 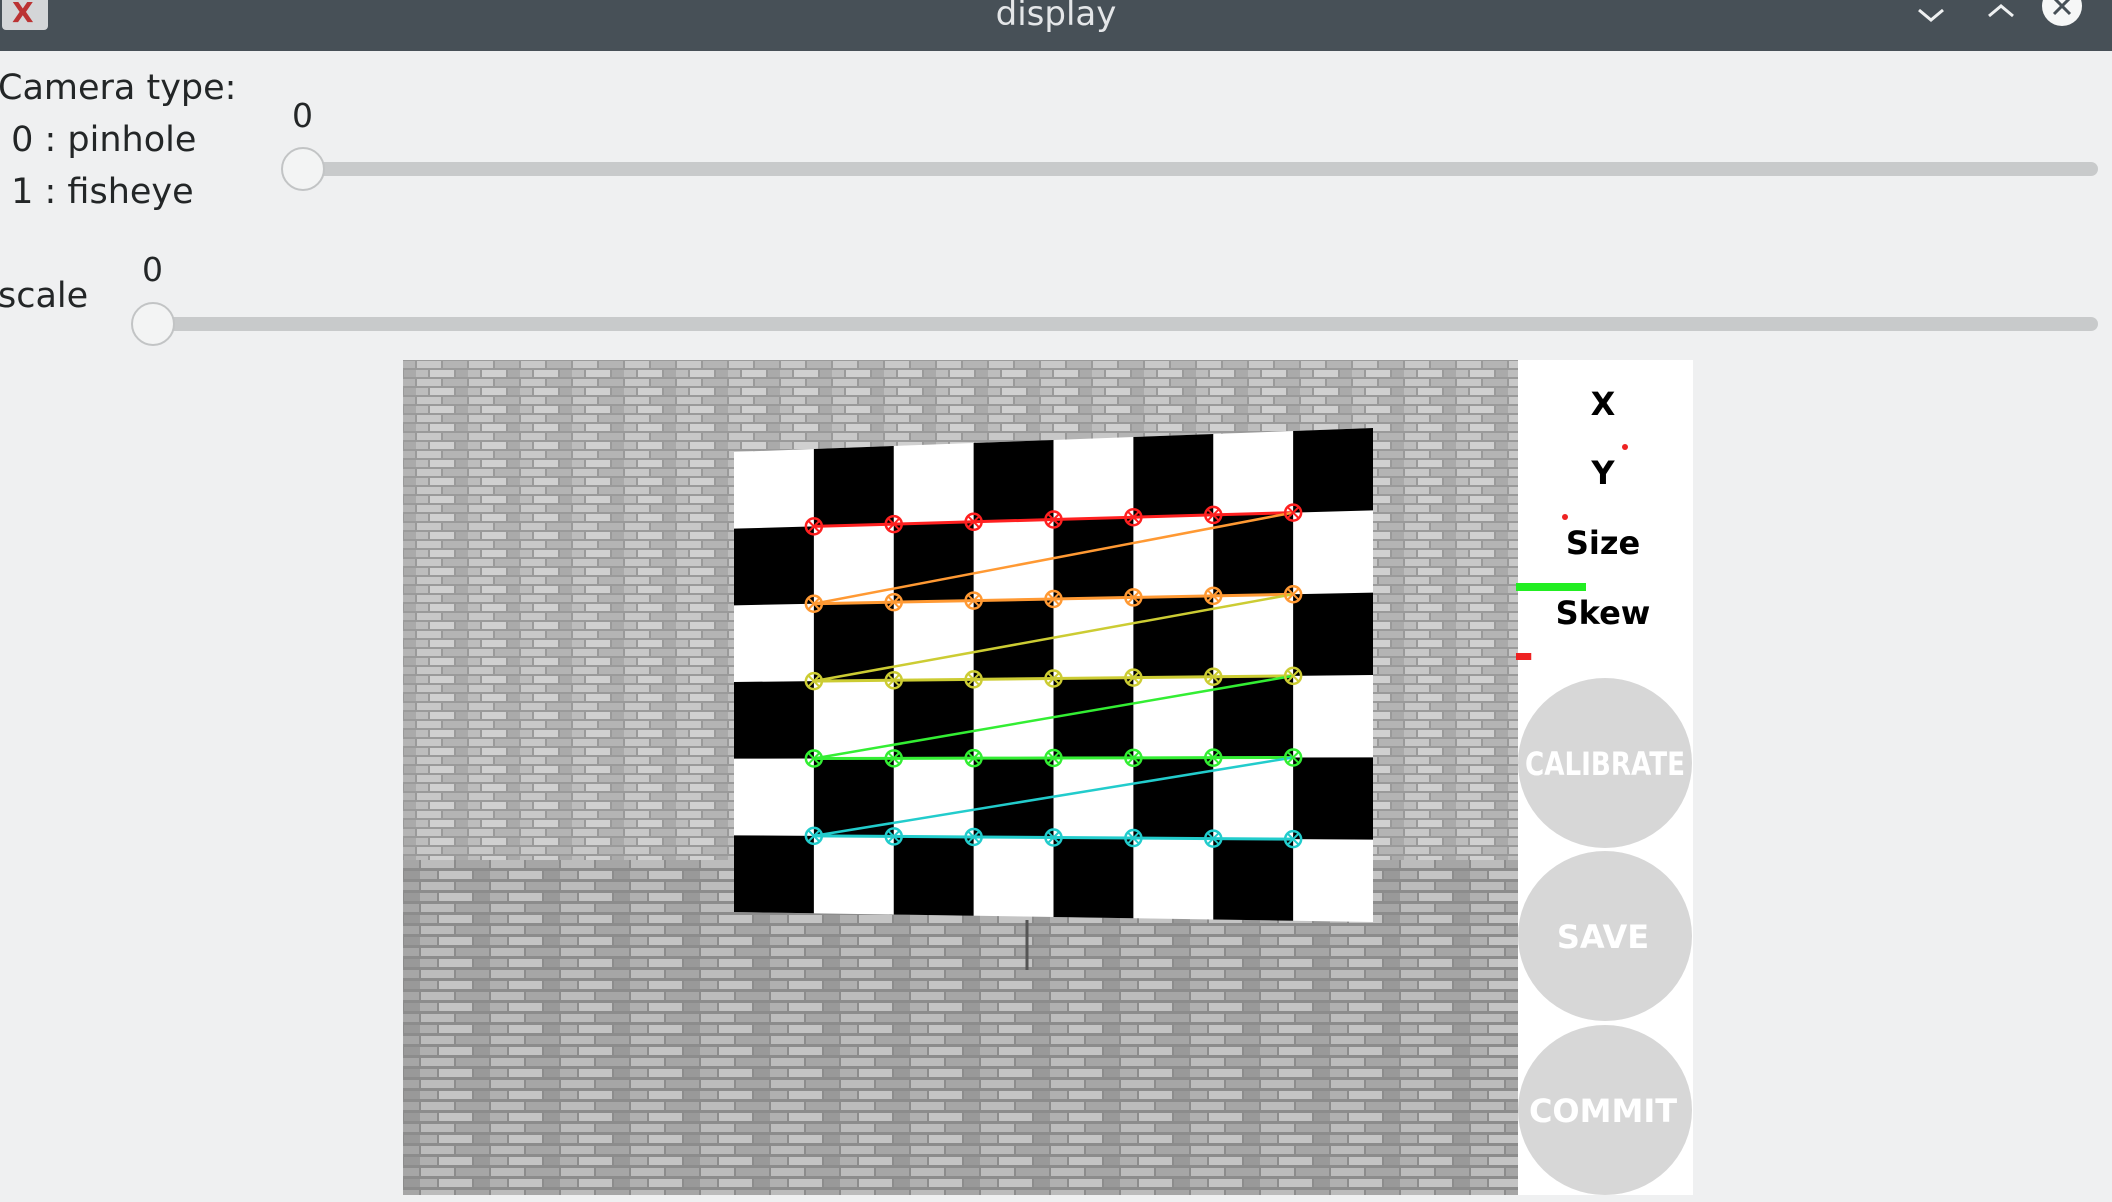 What do you see at coordinates (1603, 613) in the screenshot?
I see `progress-skew-label: Skew` at bounding box center [1603, 613].